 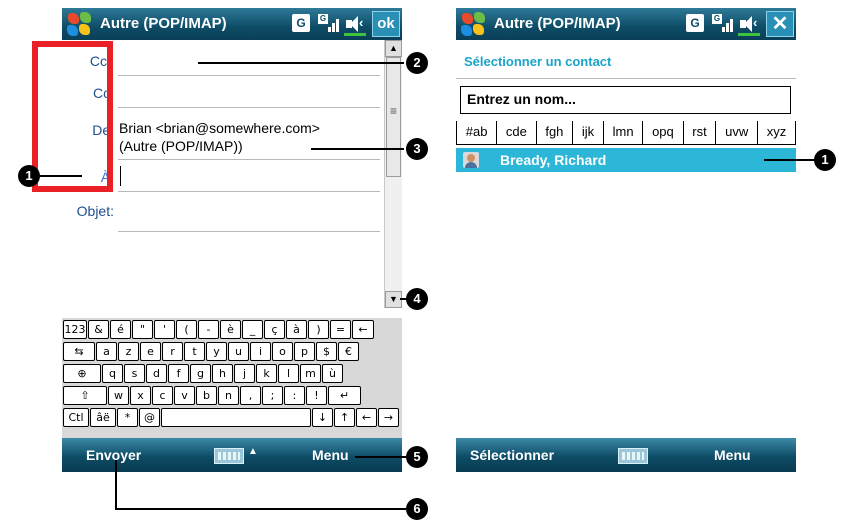 What do you see at coordinates (61, 176) in the screenshot?
I see `callout-line-1-left` at bounding box center [61, 176].